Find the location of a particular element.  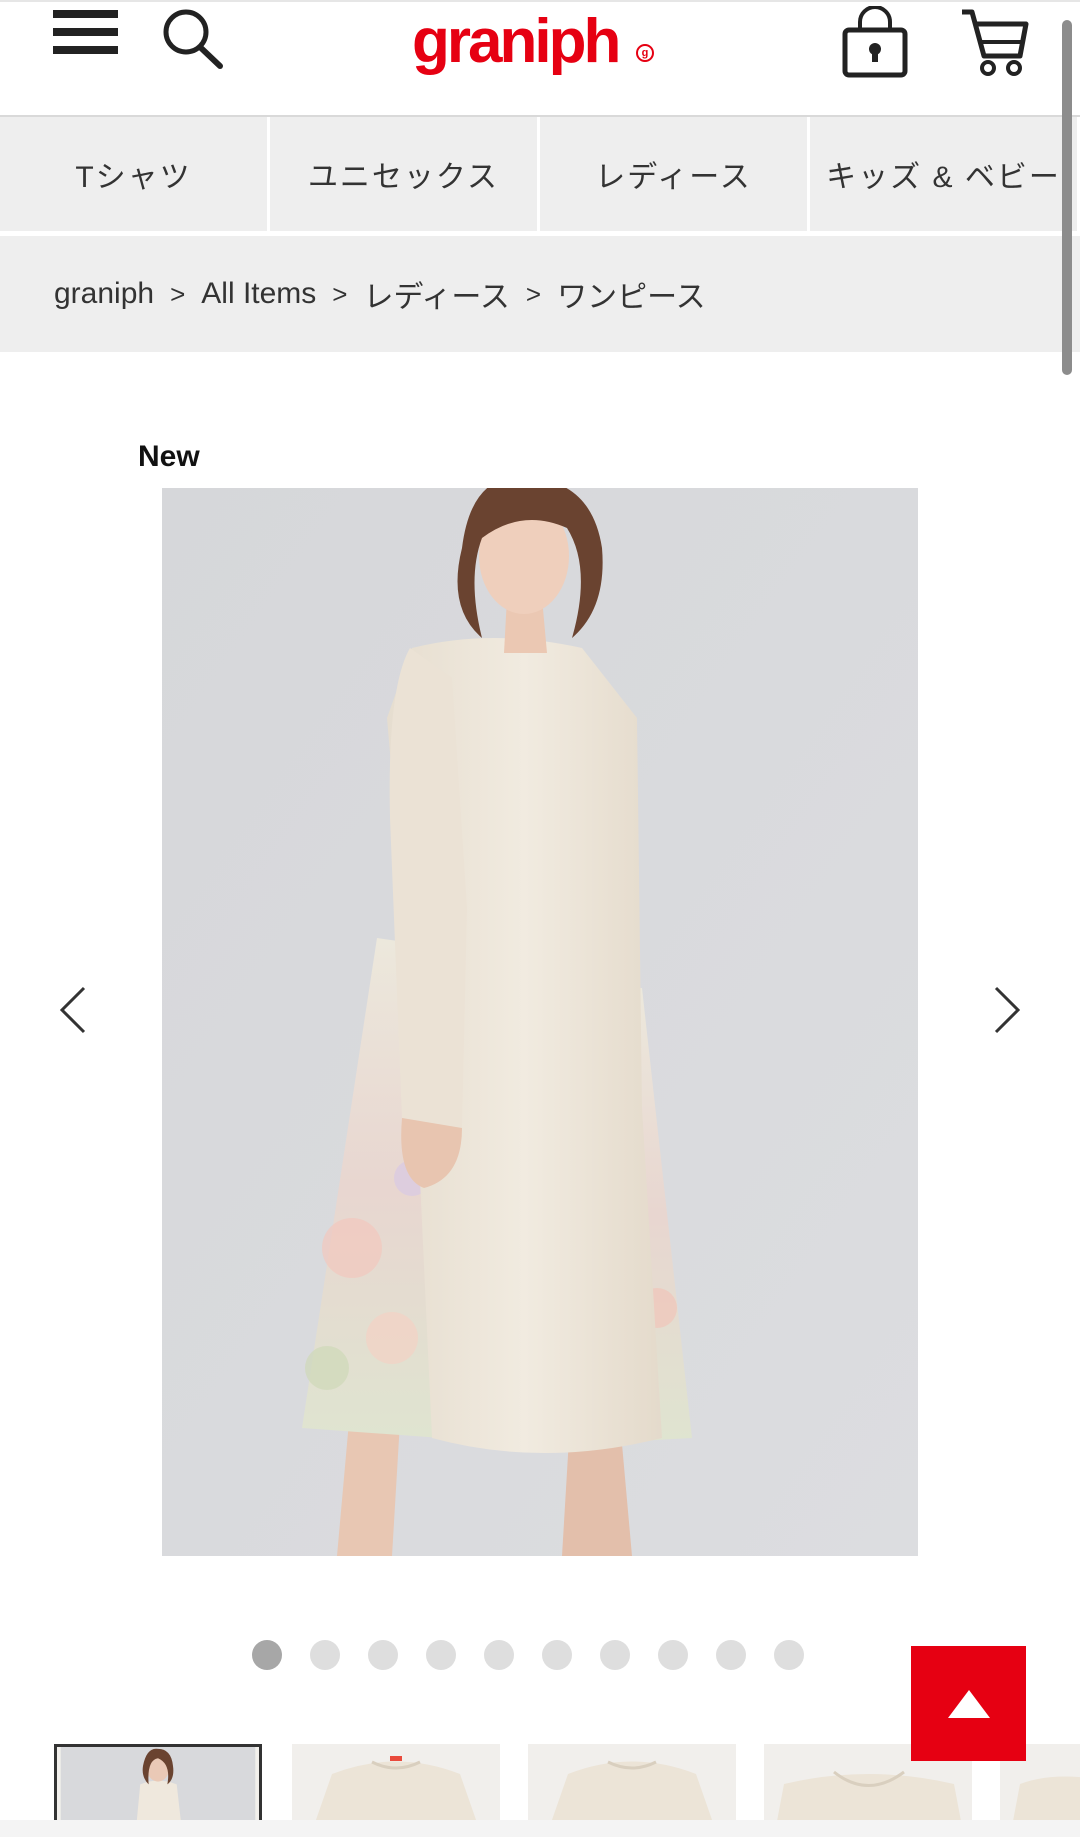

back-to-top-button is located at coordinates (968, 1703).